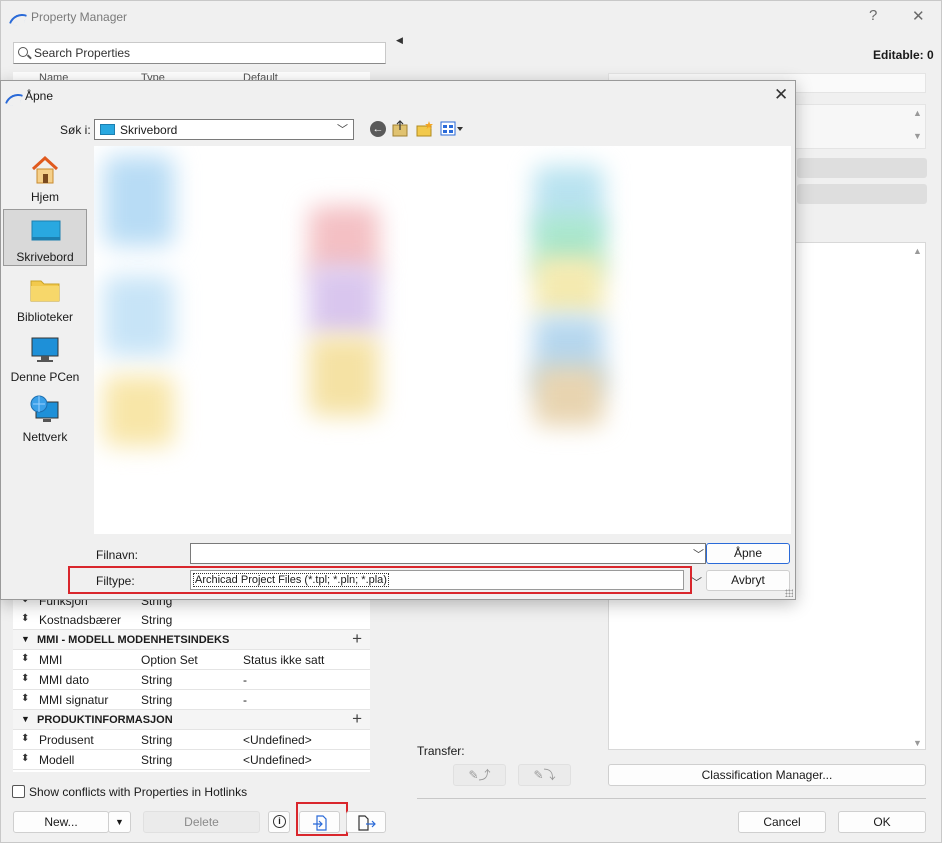 The width and height of the screenshot is (942, 843). What do you see at coordinates (44, 408) in the screenshot?
I see `network-icon` at bounding box center [44, 408].